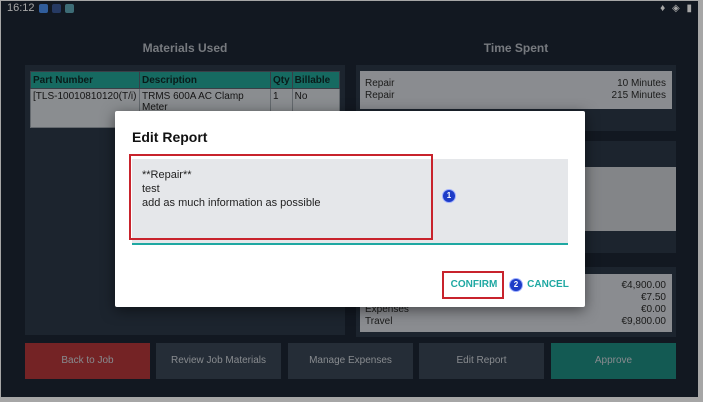 This screenshot has height=402, width=703. Describe the element at coordinates (516, 285) in the screenshot. I see `step-marker-2: 2` at that location.